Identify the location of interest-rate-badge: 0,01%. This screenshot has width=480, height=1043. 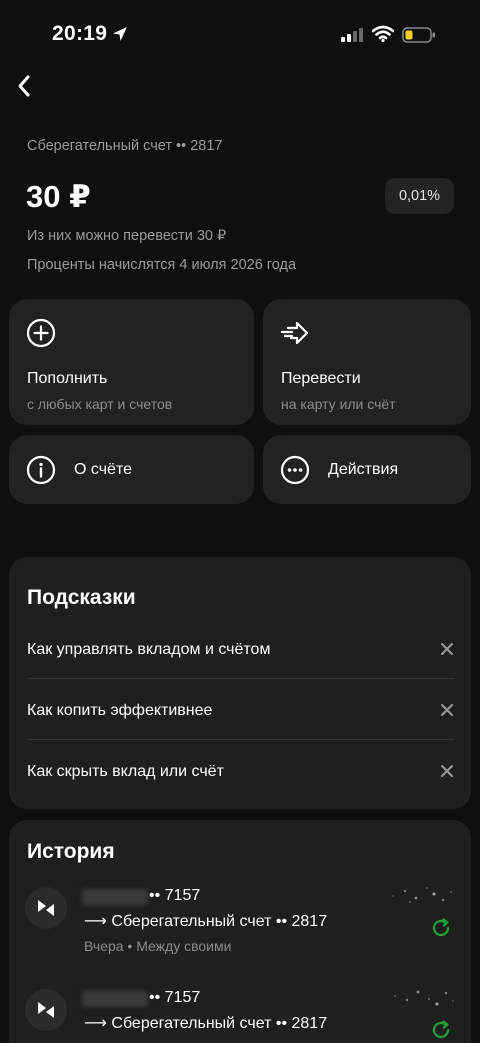
(419, 196).